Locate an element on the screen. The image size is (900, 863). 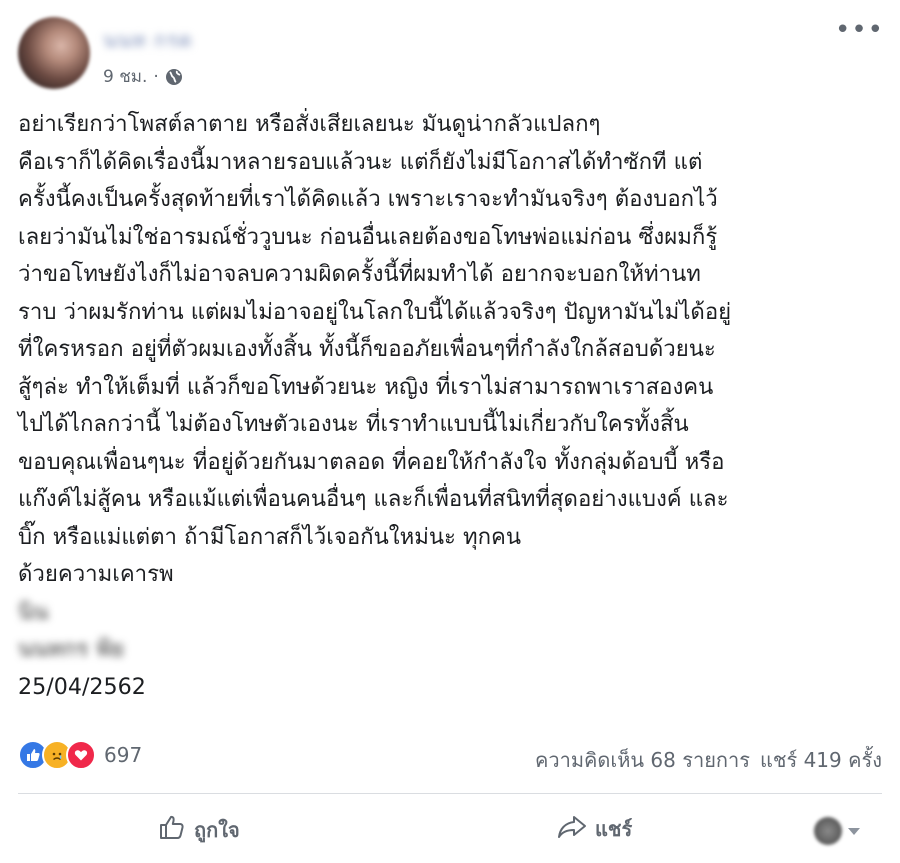
author-avatar is located at coordinates (54, 53).